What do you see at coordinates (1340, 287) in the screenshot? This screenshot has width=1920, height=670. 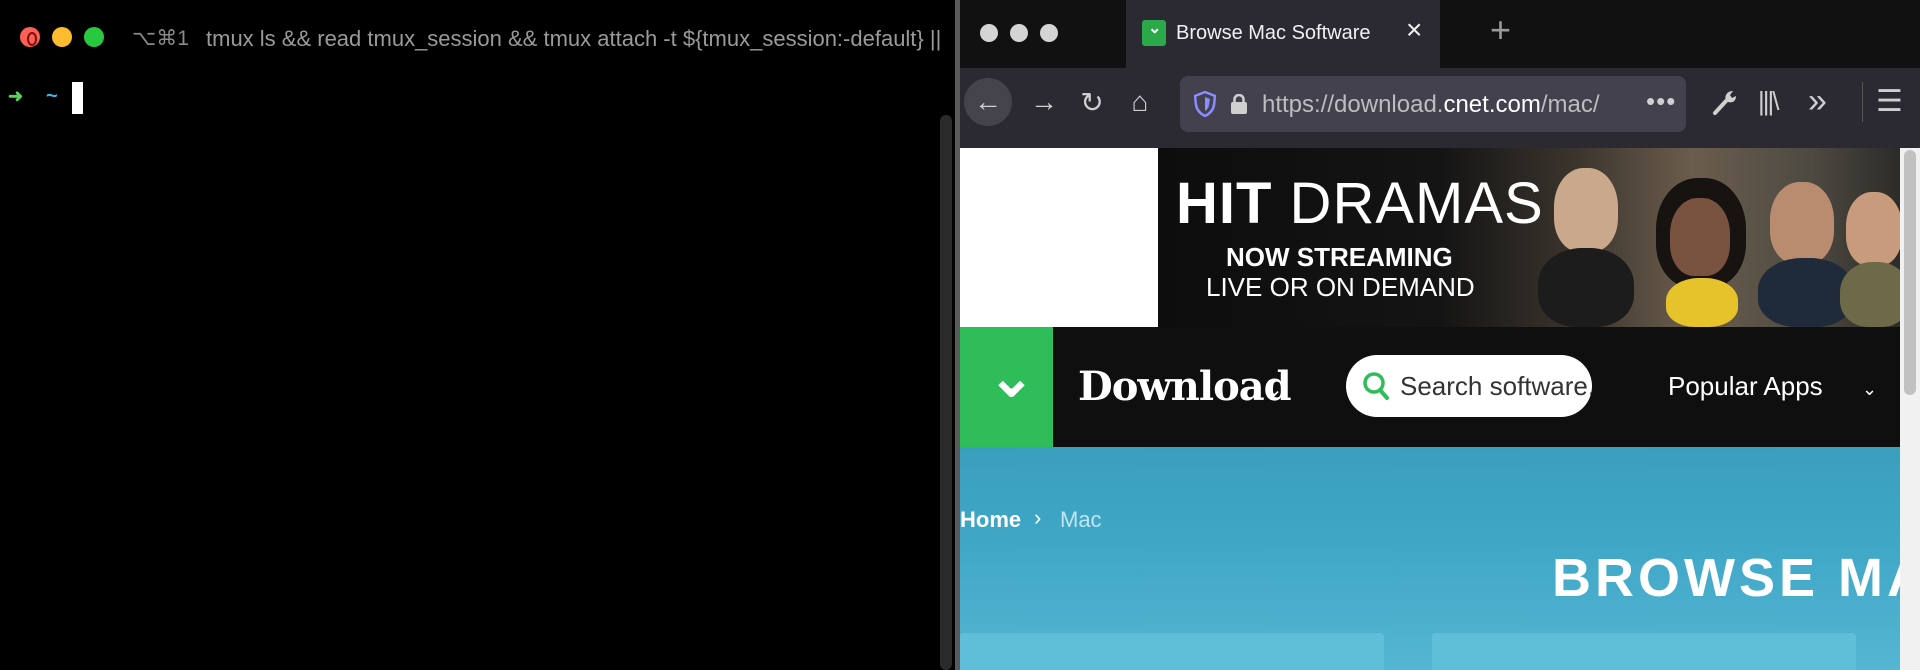 I see `ad-tagline: LIVE OR ON DEMAND` at bounding box center [1340, 287].